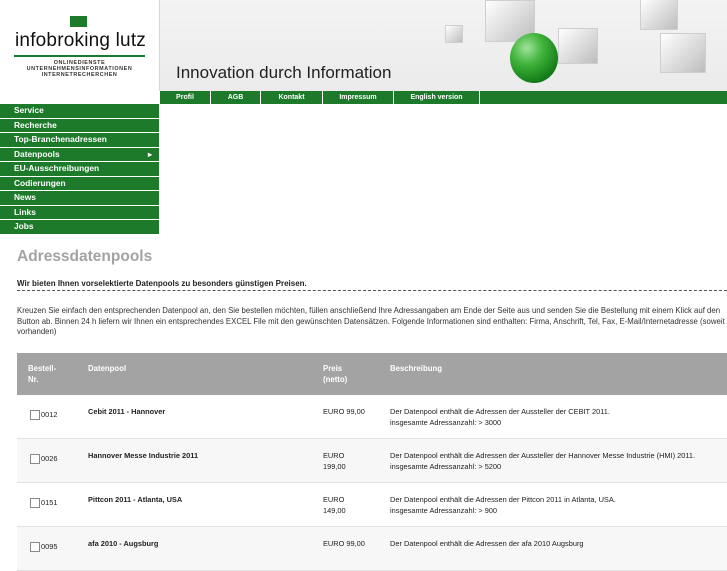 The image size is (727, 571). What do you see at coordinates (25, 211) in the screenshot?
I see `sidebar-item-label: Links` at bounding box center [25, 211].